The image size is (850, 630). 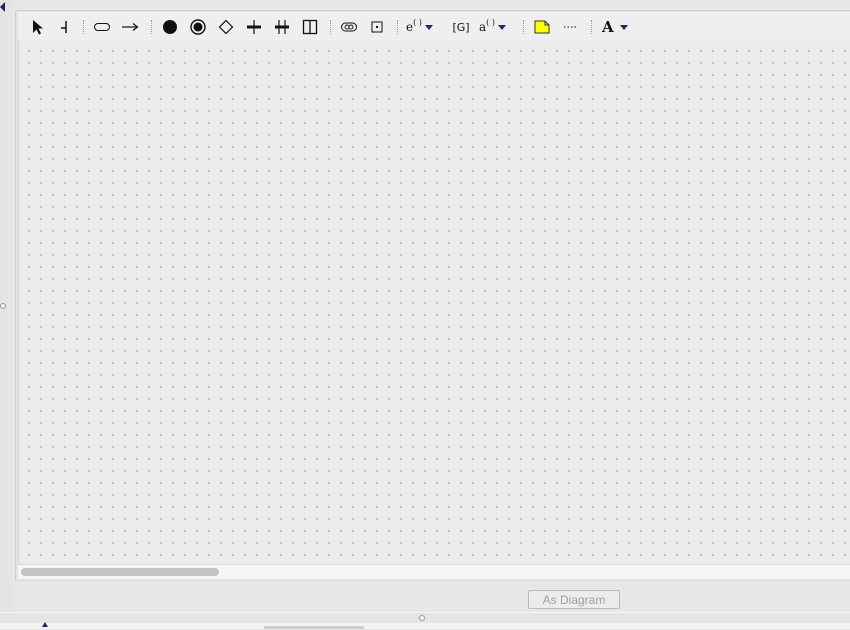 What do you see at coordinates (490, 22) in the screenshot?
I see `action-sup: ( )` at bounding box center [490, 22].